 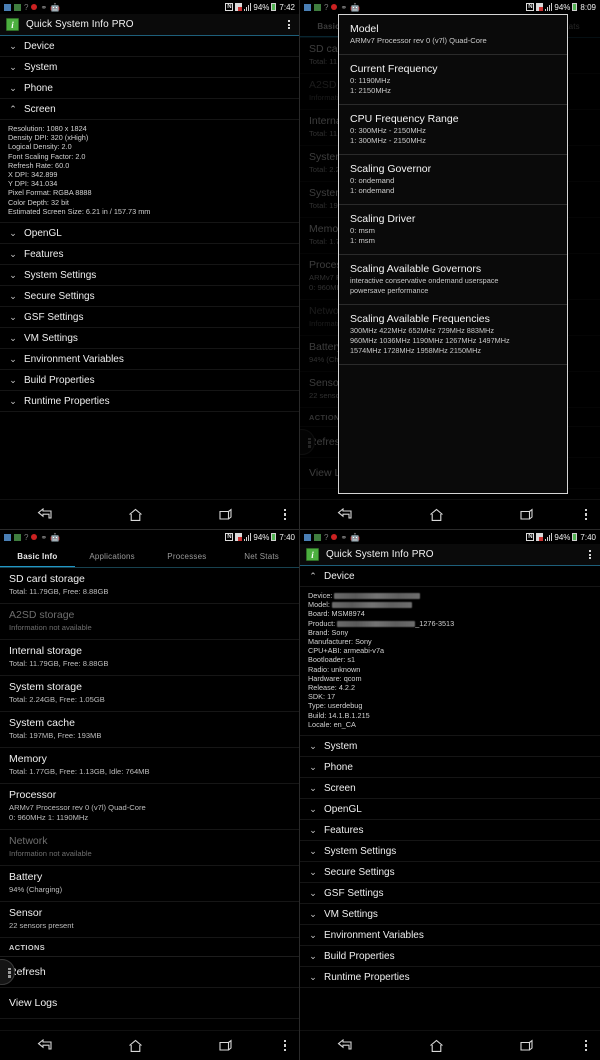 I want to click on item-subtitle: Total: 197MB, Free: 193MB, so click(x=55, y=735).